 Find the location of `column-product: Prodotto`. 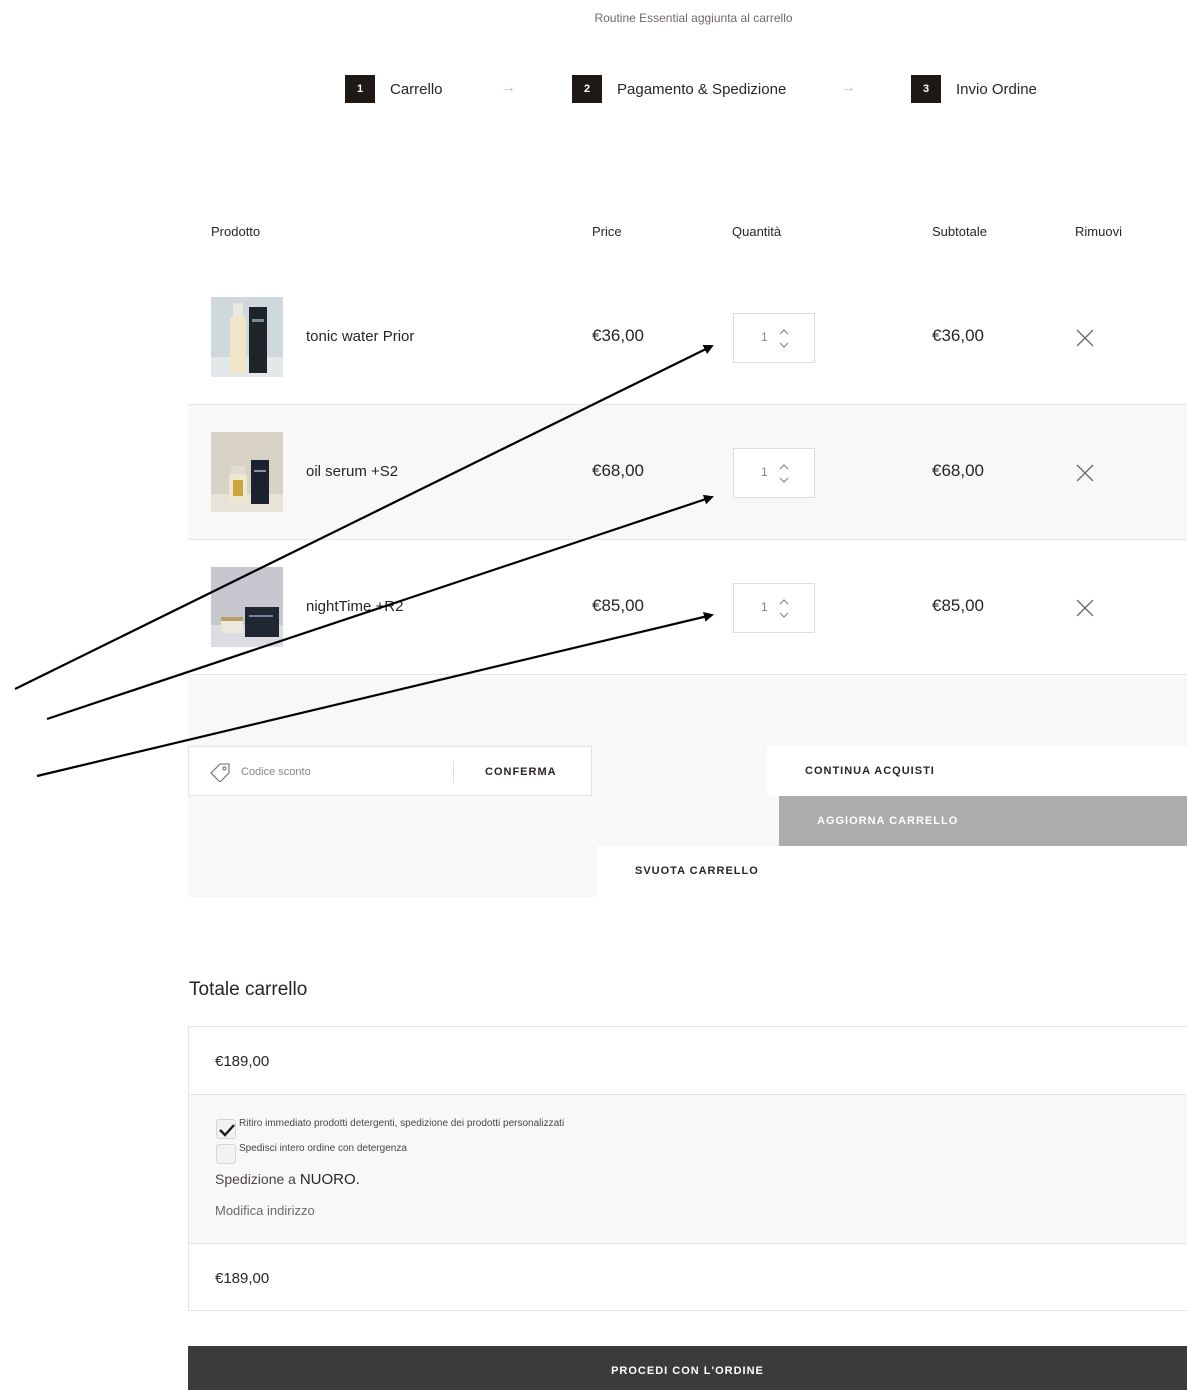

column-product: Prodotto is located at coordinates (236, 231).